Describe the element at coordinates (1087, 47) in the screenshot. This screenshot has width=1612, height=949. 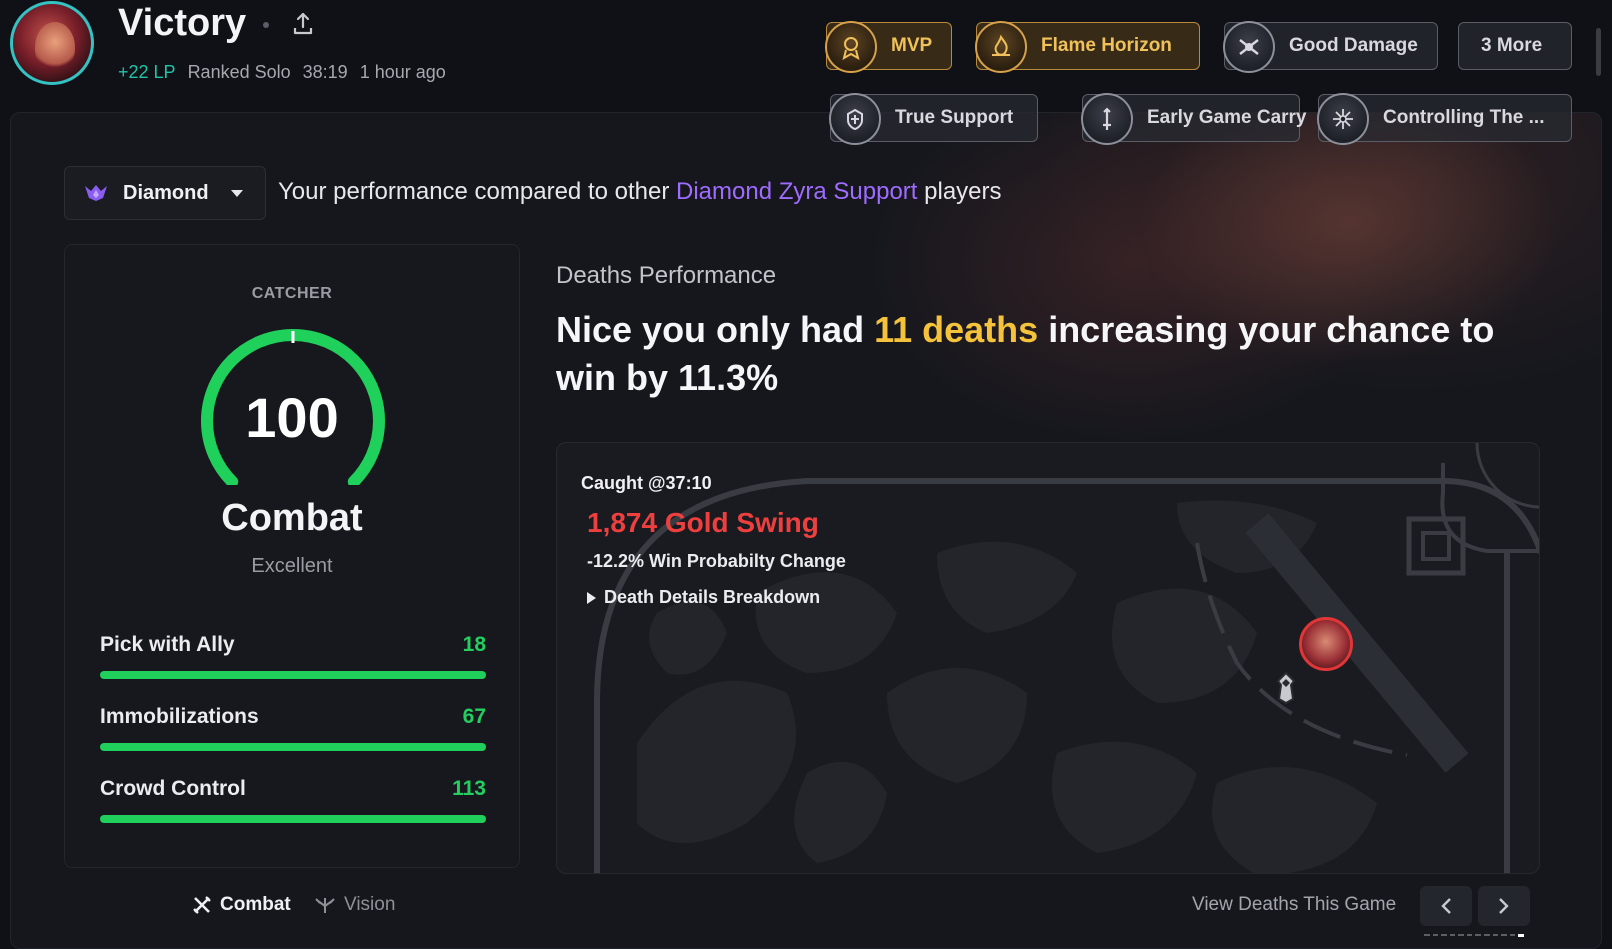
I see `badge-flame-horizon: Flame Horizon` at that location.